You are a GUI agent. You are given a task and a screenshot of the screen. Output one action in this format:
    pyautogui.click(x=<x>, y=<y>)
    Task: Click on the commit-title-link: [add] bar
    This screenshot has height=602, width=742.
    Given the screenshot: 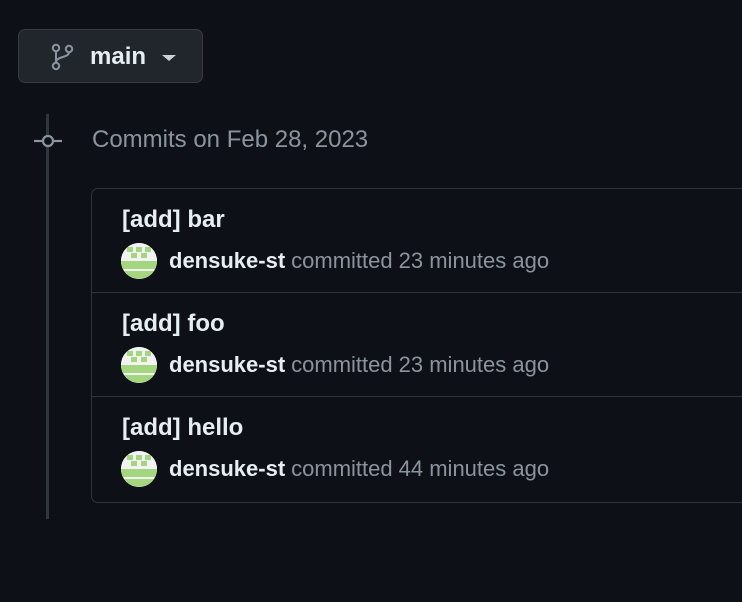 What is the action you would take?
    pyautogui.click(x=173, y=220)
    